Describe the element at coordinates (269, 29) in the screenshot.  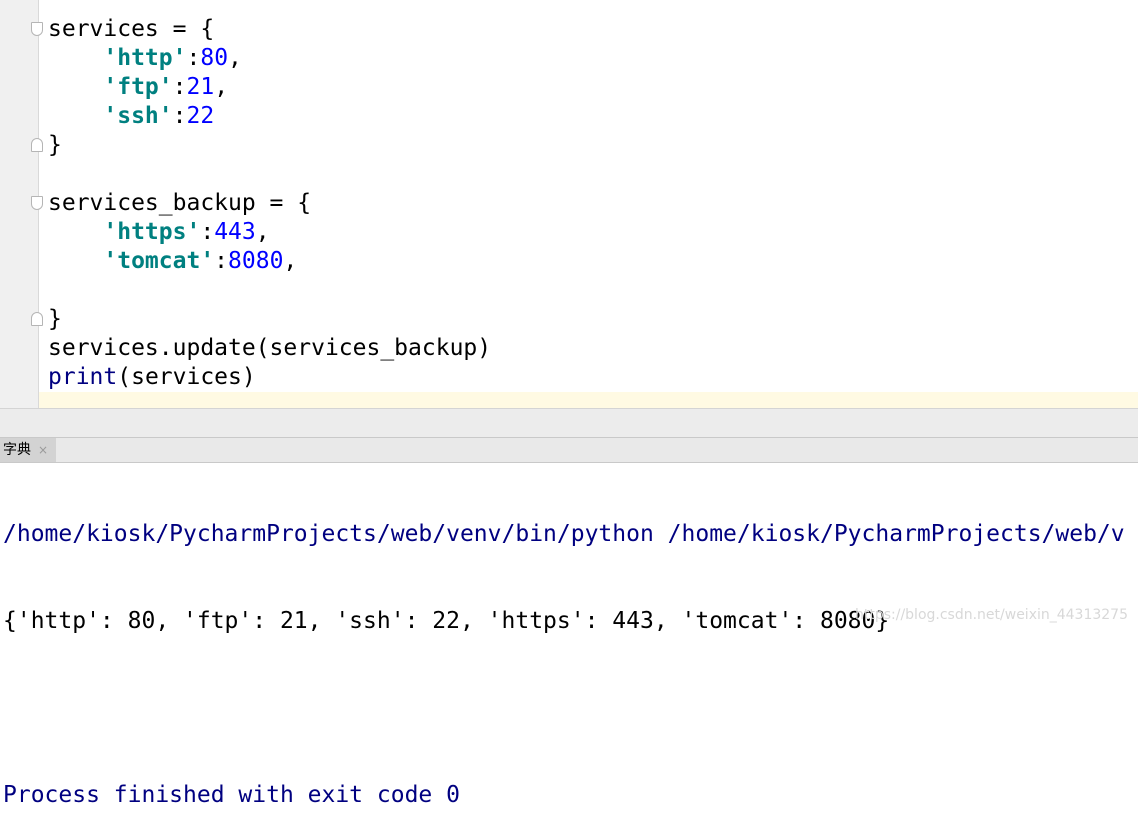
I see `code-line: services = {` at that location.